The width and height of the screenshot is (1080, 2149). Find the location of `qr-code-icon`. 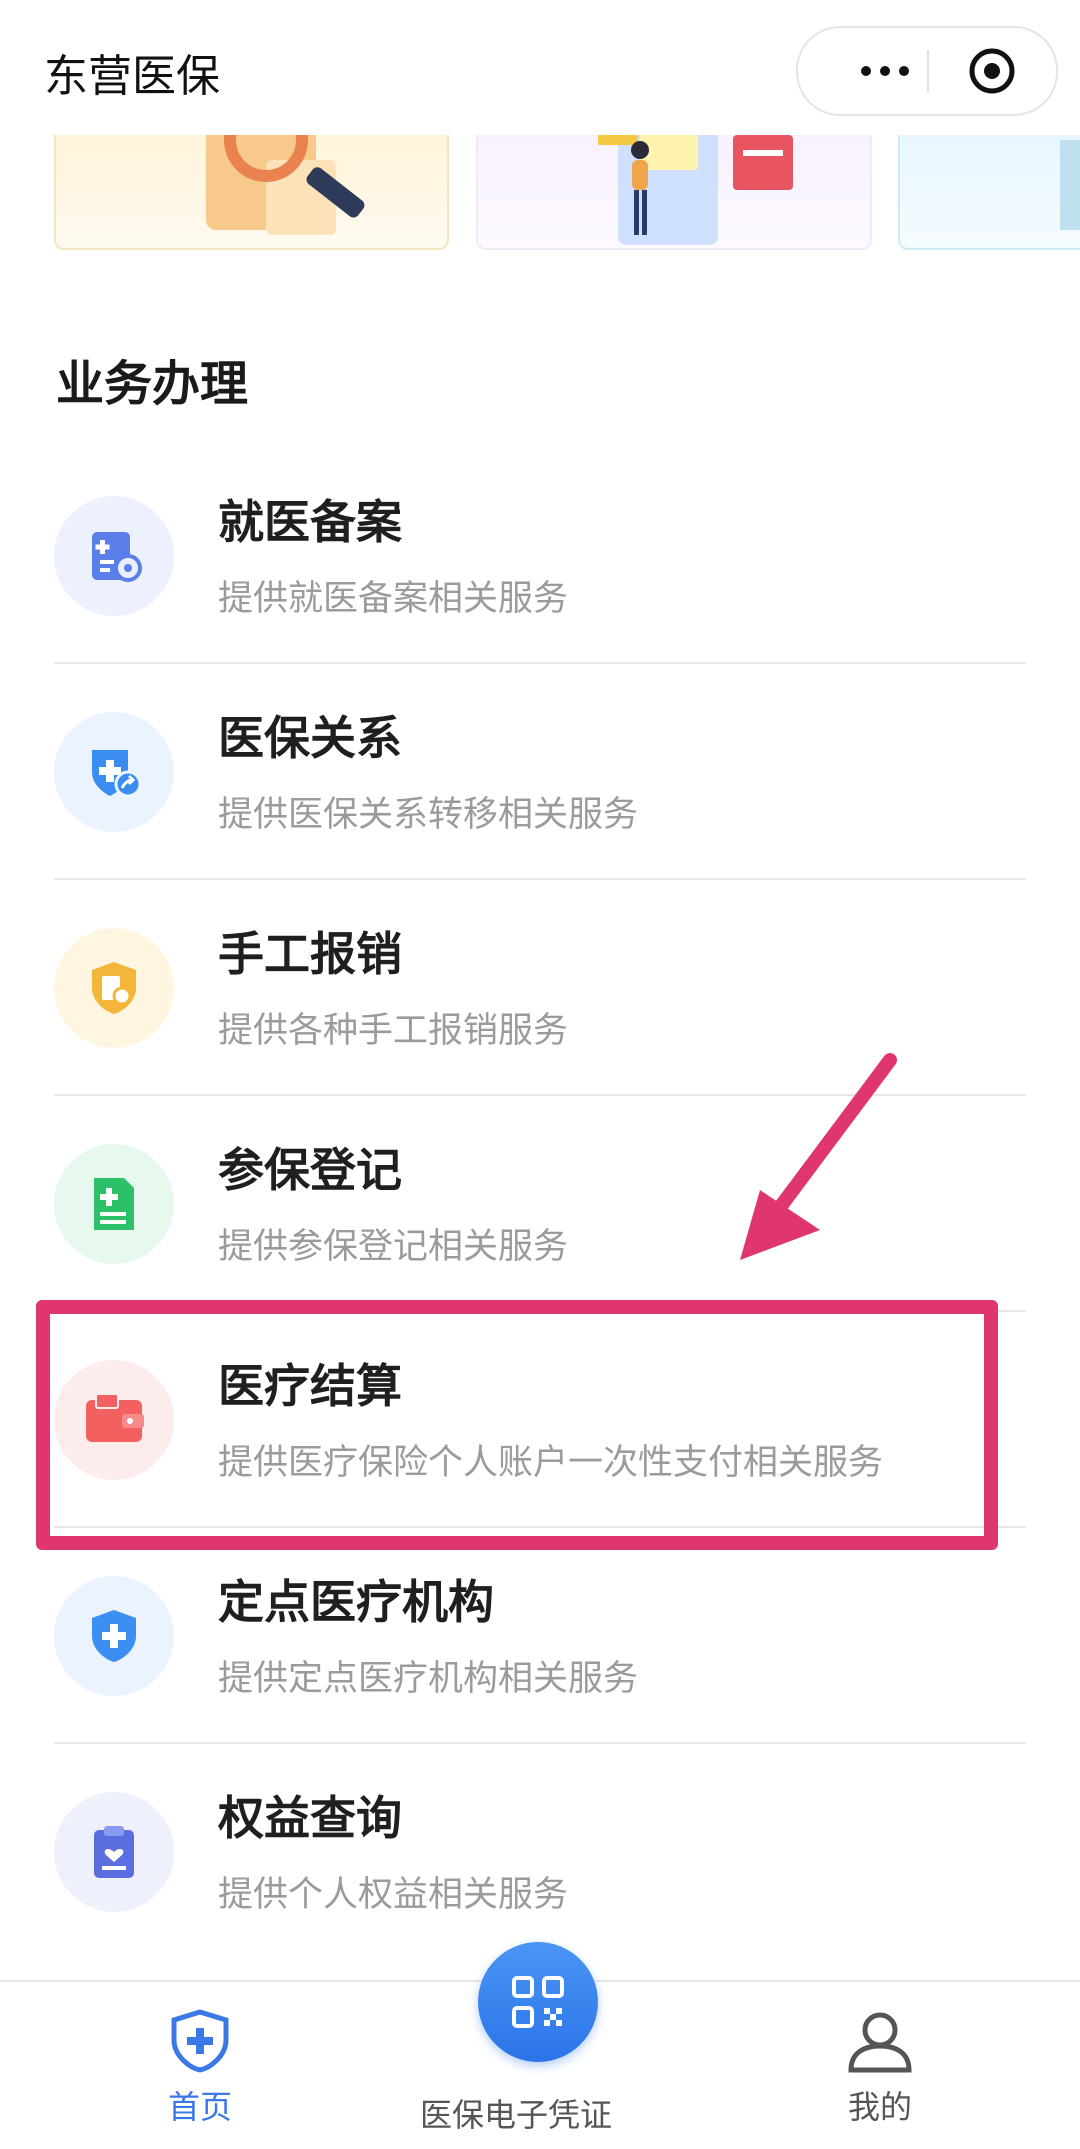

qr-code-icon is located at coordinates (538, 2002).